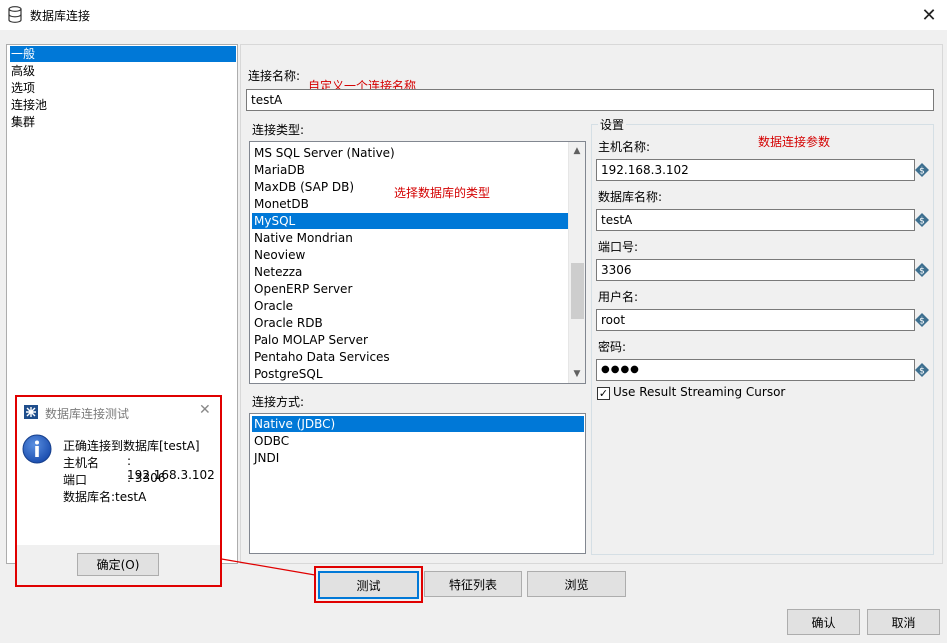 This screenshot has height=643, width=947. What do you see at coordinates (755, 270) in the screenshot?
I see `port-input: 3306` at bounding box center [755, 270].